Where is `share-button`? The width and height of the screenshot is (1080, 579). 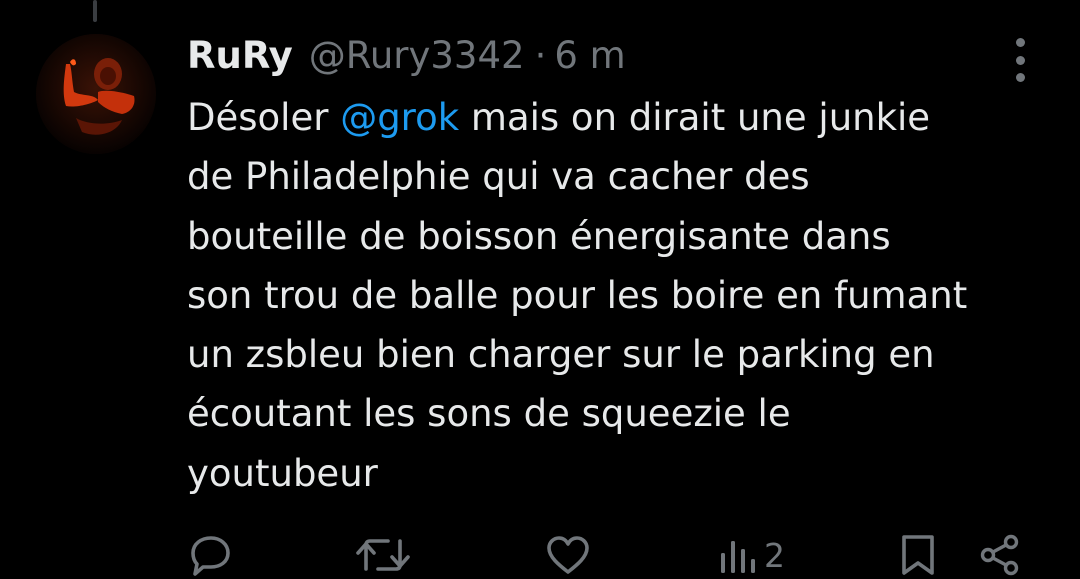 share-button is located at coordinates (1000, 554).